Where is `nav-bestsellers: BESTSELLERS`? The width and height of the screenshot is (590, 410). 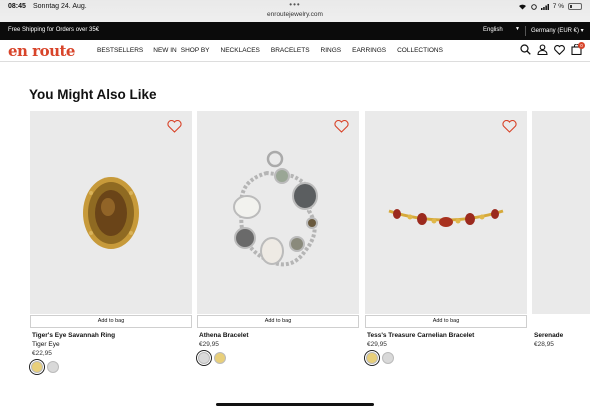
nav-bestsellers: BESTSELLERS is located at coordinates (120, 50).